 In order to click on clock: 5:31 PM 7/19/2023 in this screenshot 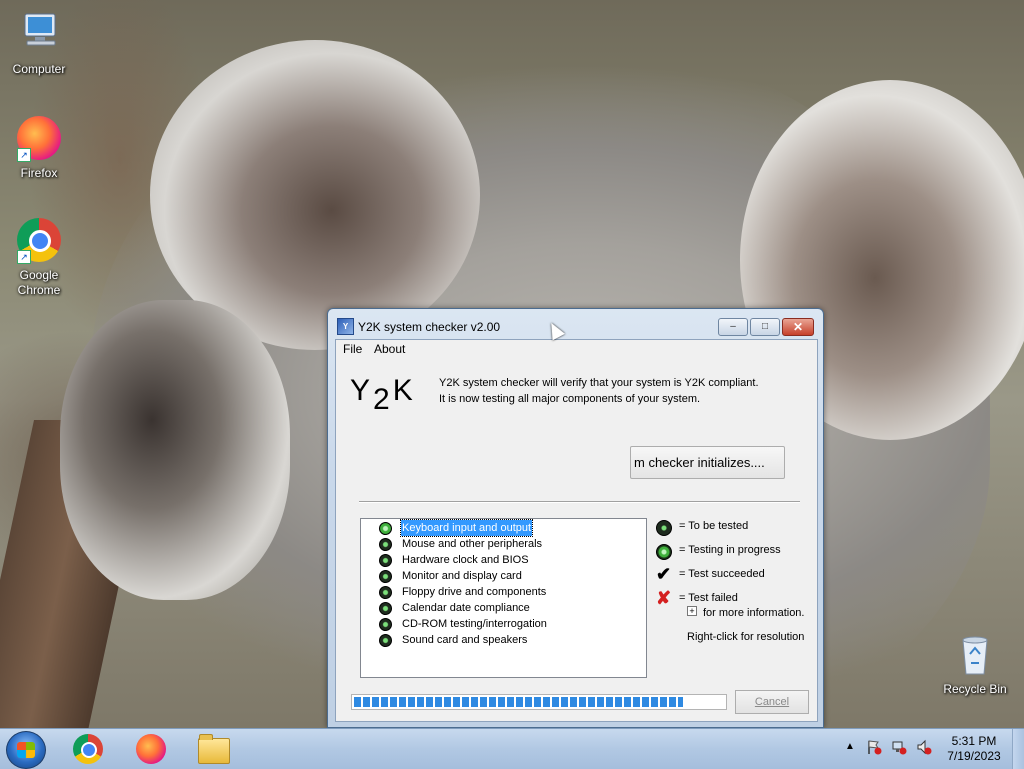, I will do `click(974, 749)`.